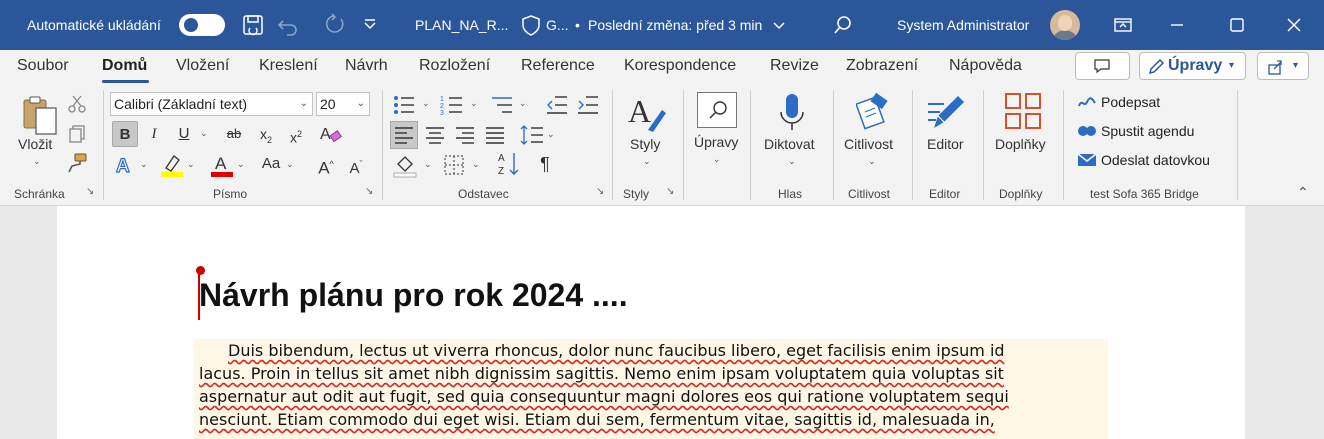 Image resolution: width=1324 pixels, height=439 pixels. What do you see at coordinates (509, 164) in the screenshot?
I see `sort-icon: A Z` at bounding box center [509, 164].